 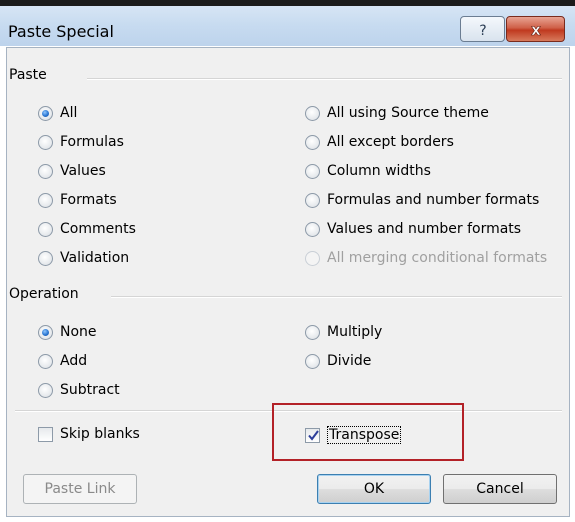 I want to click on paste-all-except-borders-label: All except borders, so click(x=390, y=142).